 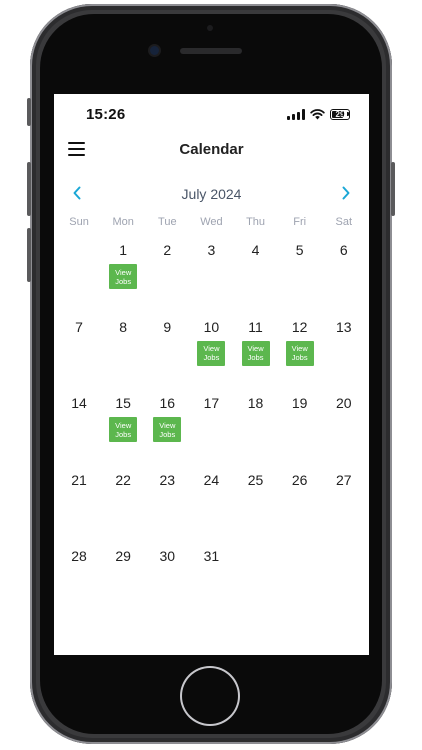 I want to click on calendar-day-cell: 16 View Jobs, so click(x=167, y=430).